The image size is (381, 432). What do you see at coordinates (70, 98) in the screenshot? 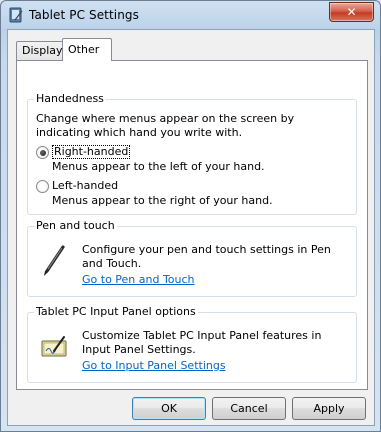
I see `handedness-title: Handedness` at bounding box center [70, 98].